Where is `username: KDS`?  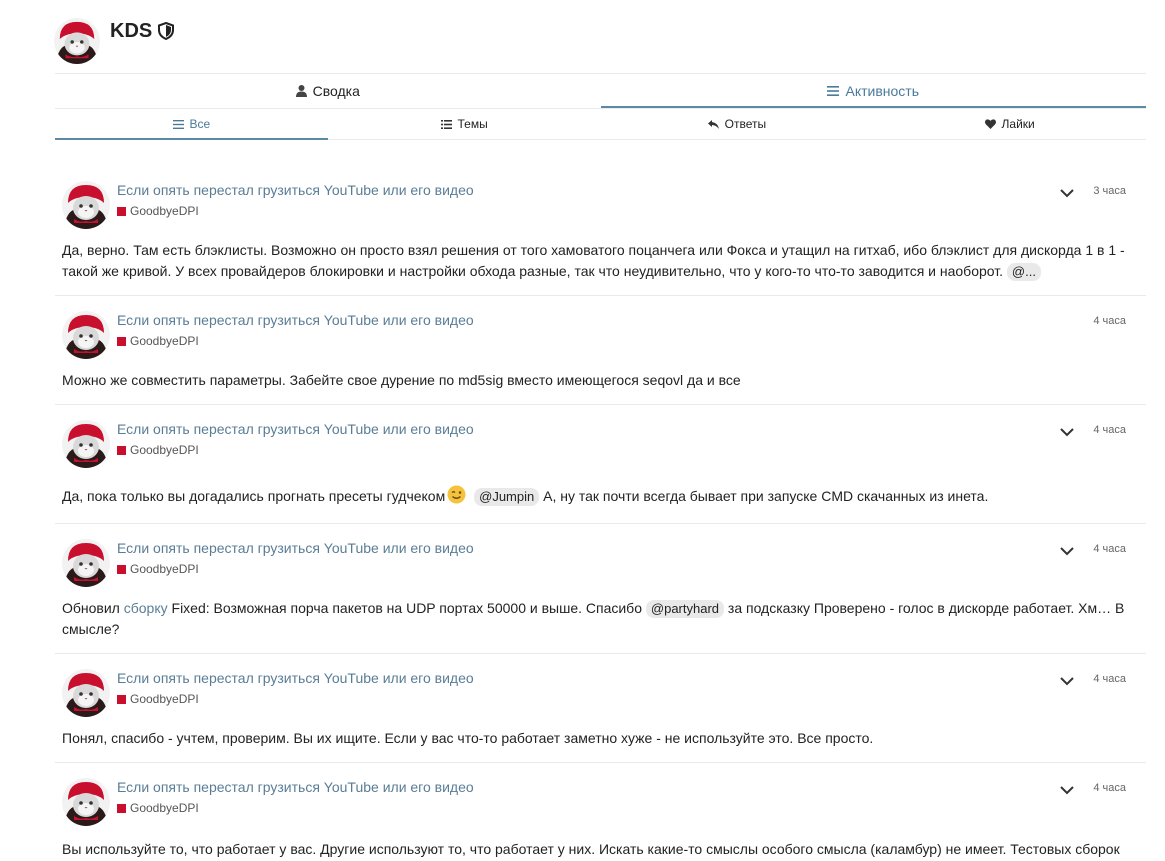 username: KDS is located at coordinates (142, 31).